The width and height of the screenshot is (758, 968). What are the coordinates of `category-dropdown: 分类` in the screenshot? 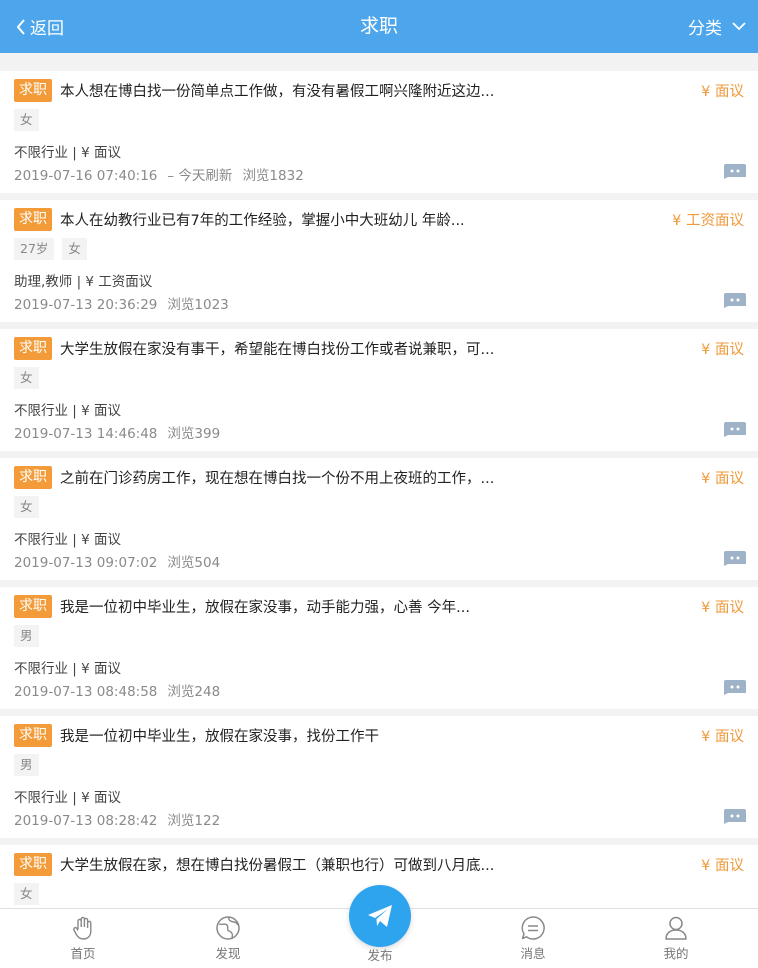 It's located at (717, 26).